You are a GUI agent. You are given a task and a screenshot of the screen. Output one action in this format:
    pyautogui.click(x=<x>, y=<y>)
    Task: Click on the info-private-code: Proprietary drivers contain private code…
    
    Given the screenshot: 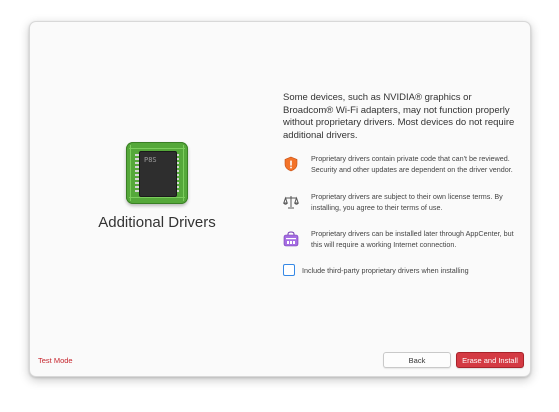 What is the action you would take?
    pyautogui.click(x=403, y=164)
    